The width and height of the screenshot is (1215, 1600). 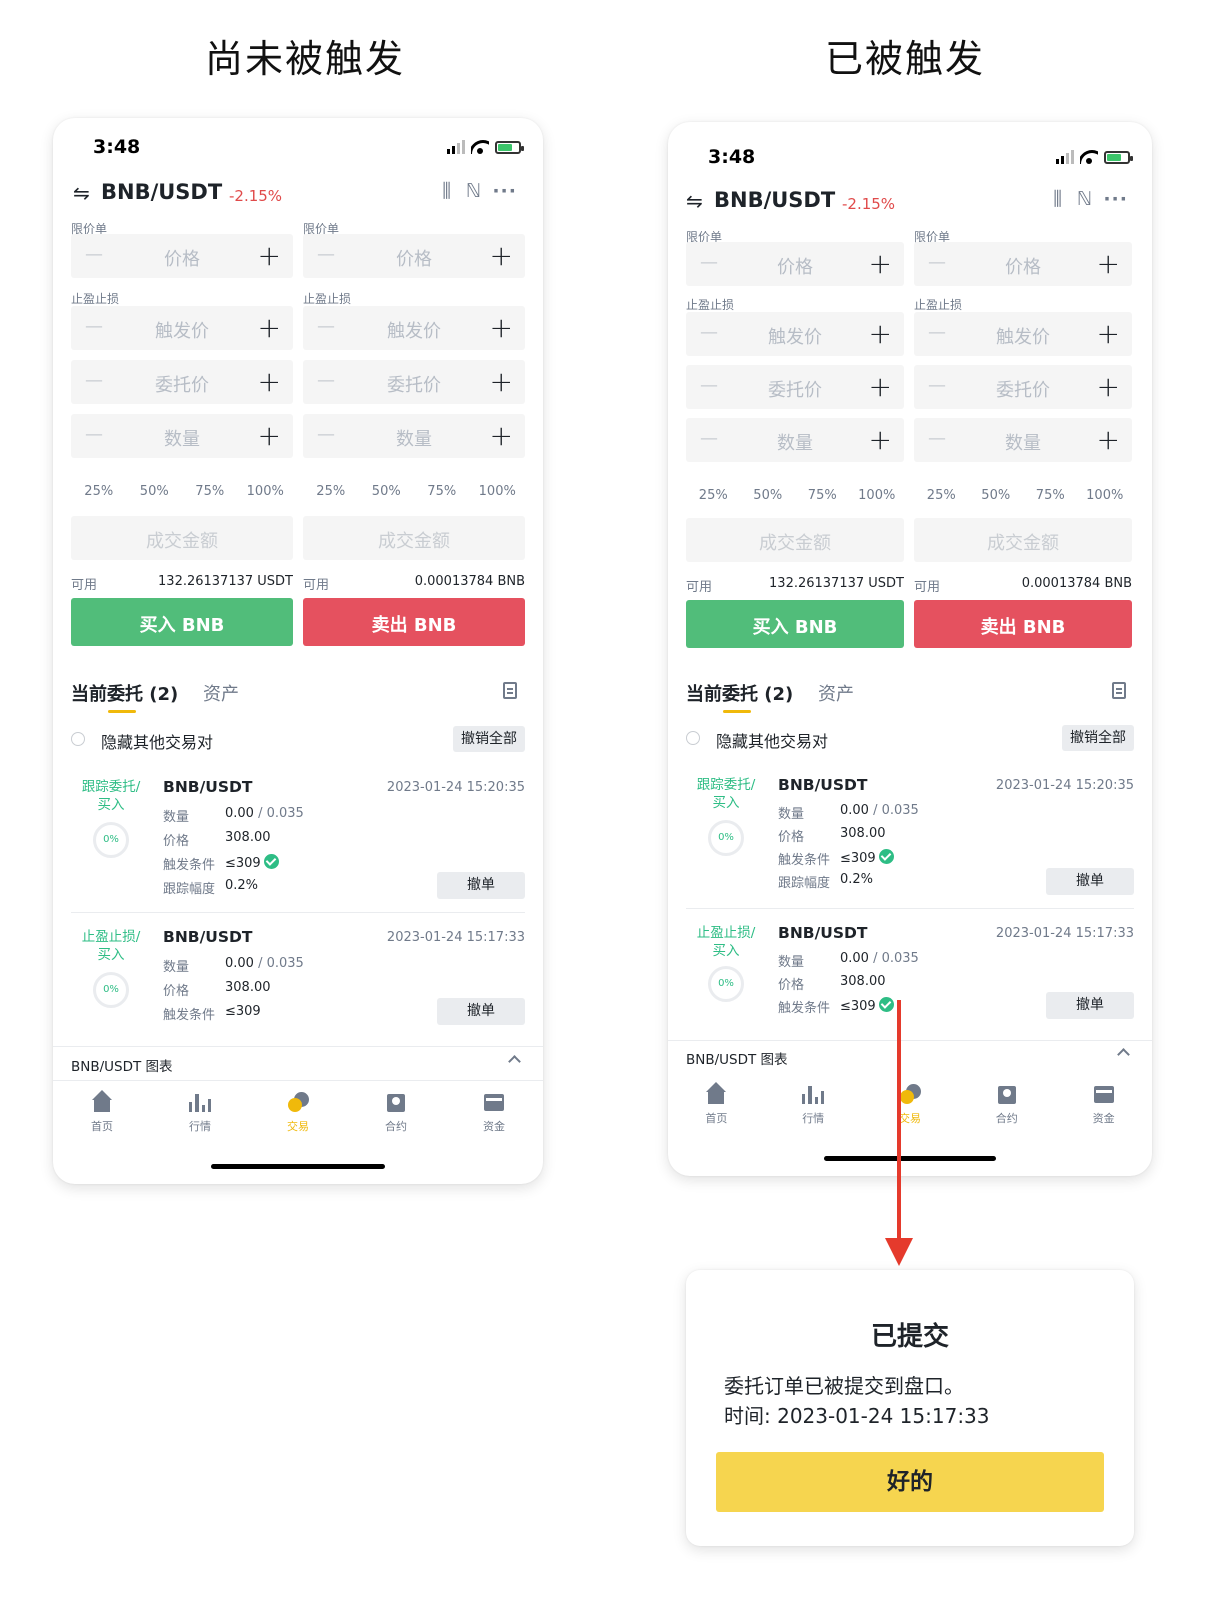 What do you see at coordinates (910, 1482) in the screenshot?
I see `ok-button: 好的` at bounding box center [910, 1482].